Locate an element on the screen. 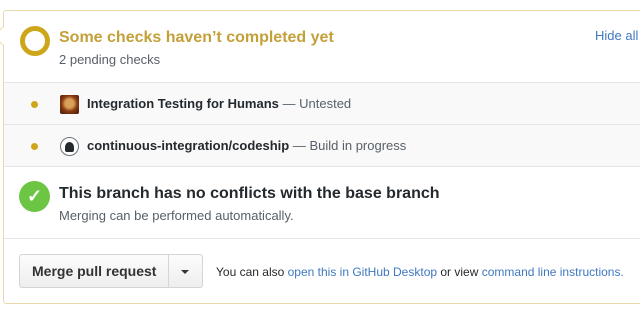 The width and height of the screenshot is (640, 313). check-name: continuous-integration/codeship is located at coordinates (188, 145).